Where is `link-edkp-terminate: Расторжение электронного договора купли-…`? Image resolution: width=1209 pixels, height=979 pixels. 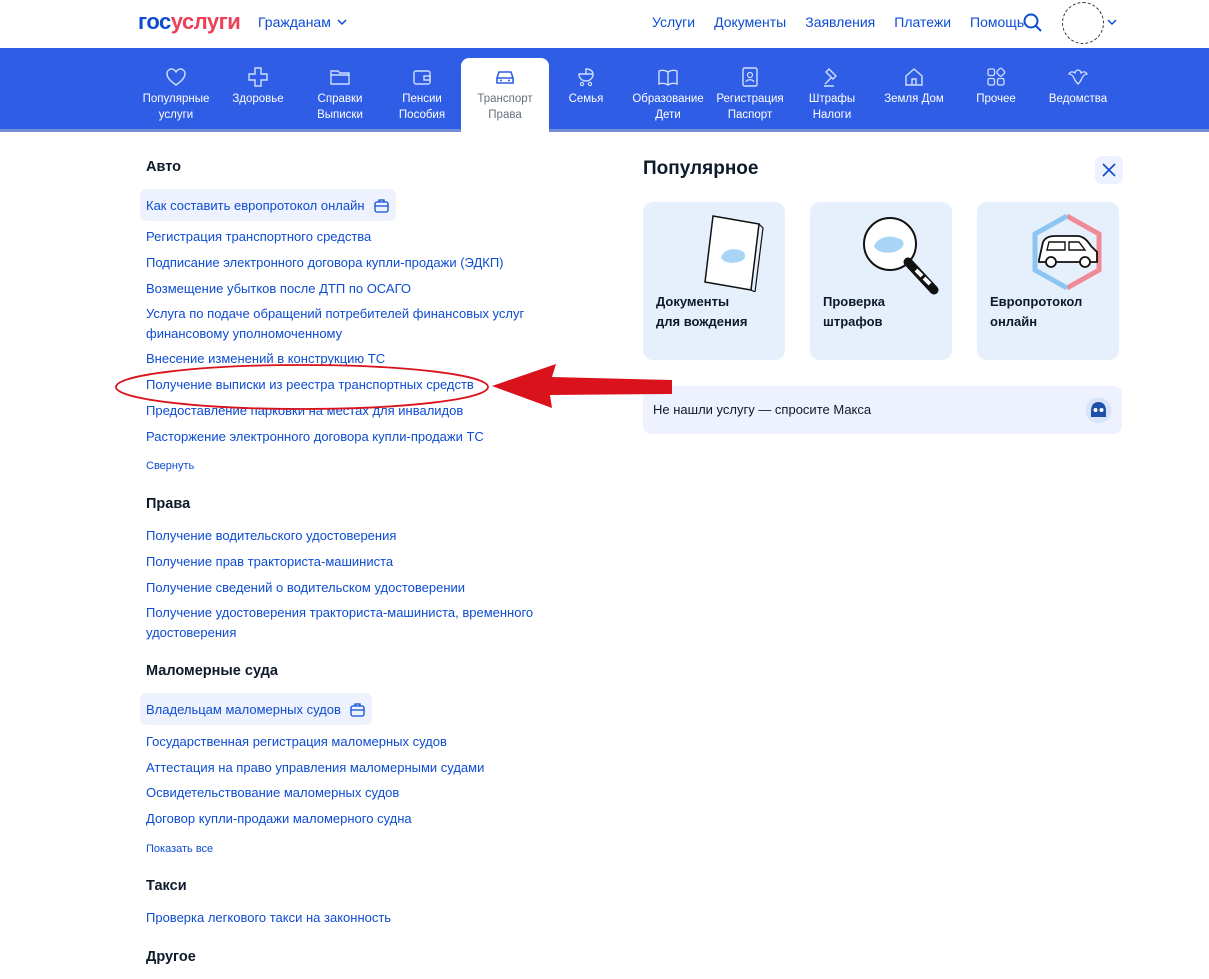
link-edkp-terminate: Расторжение электронного договора купли-… is located at coordinates (346, 437).